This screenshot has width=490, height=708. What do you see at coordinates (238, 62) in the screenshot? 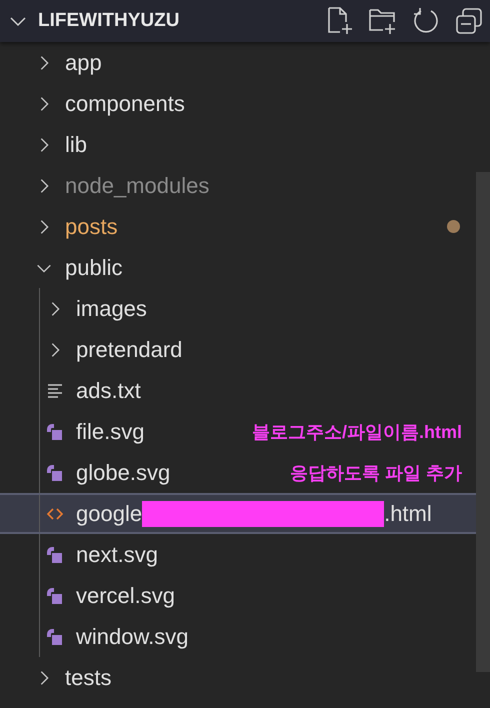
I see `tree-item: app` at bounding box center [238, 62].